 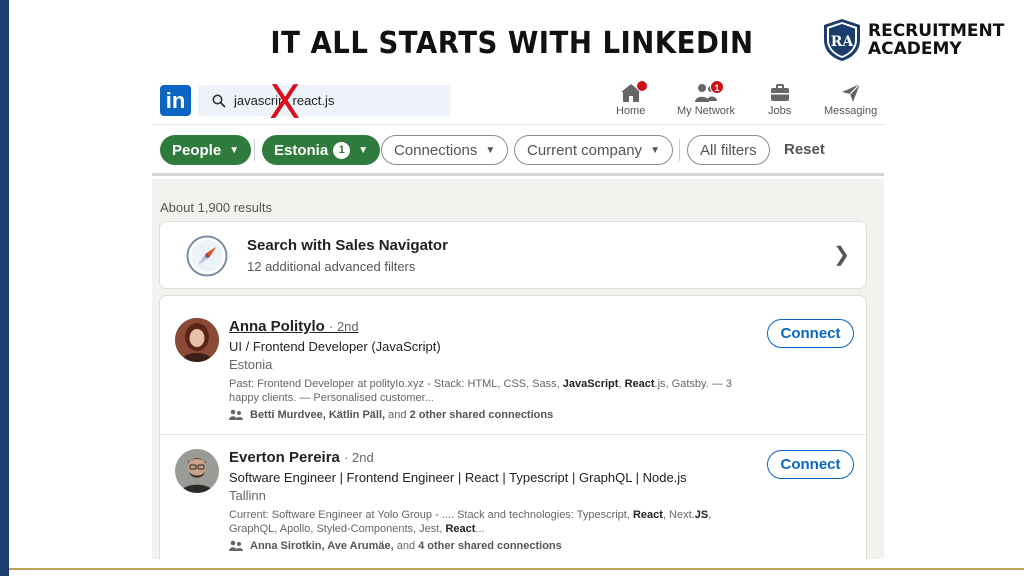 What do you see at coordinates (284, 457) in the screenshot?
I see `person-name: Everton Pereira` at bounding box center [284, 457].